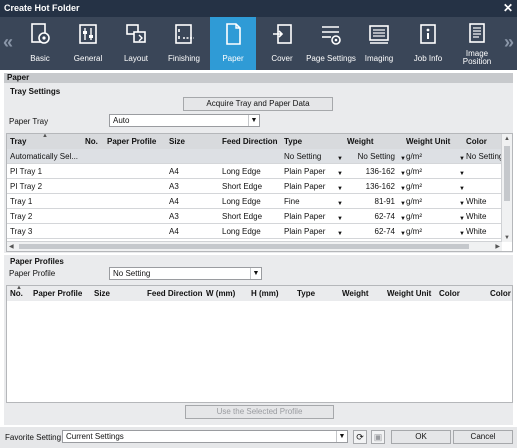 The image size is (517, 448). What do you see at coordinates (378, 437) in the screenshot?
I see `save-icon: ▣` at bounding box center [378, 437].